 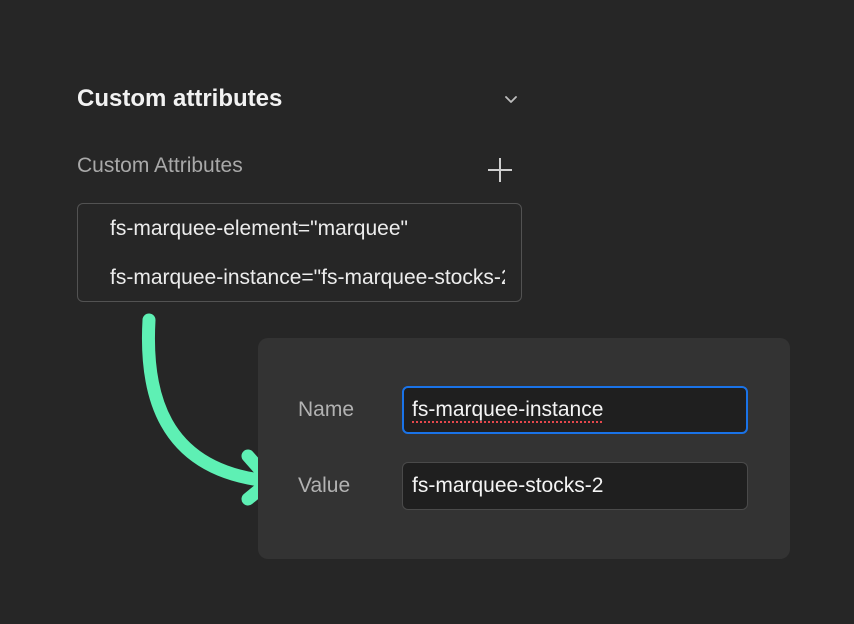 I want to click on section-title: Custom attributes, so click(x=180, y=98).